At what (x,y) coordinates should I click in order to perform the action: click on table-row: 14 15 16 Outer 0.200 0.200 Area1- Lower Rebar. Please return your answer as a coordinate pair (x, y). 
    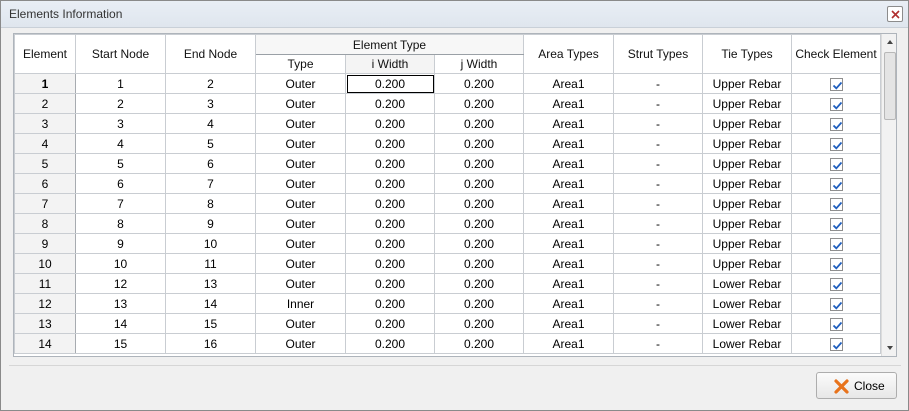
    Looking at the image, I should click on (447, 343).